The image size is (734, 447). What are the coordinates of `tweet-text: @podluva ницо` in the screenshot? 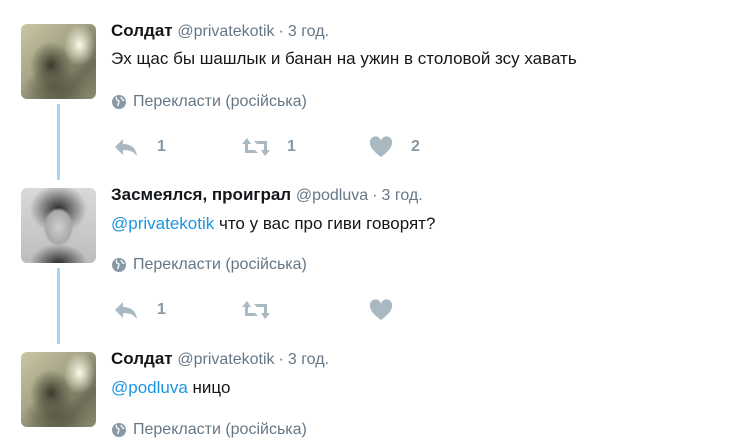 It's located at (170, 388).